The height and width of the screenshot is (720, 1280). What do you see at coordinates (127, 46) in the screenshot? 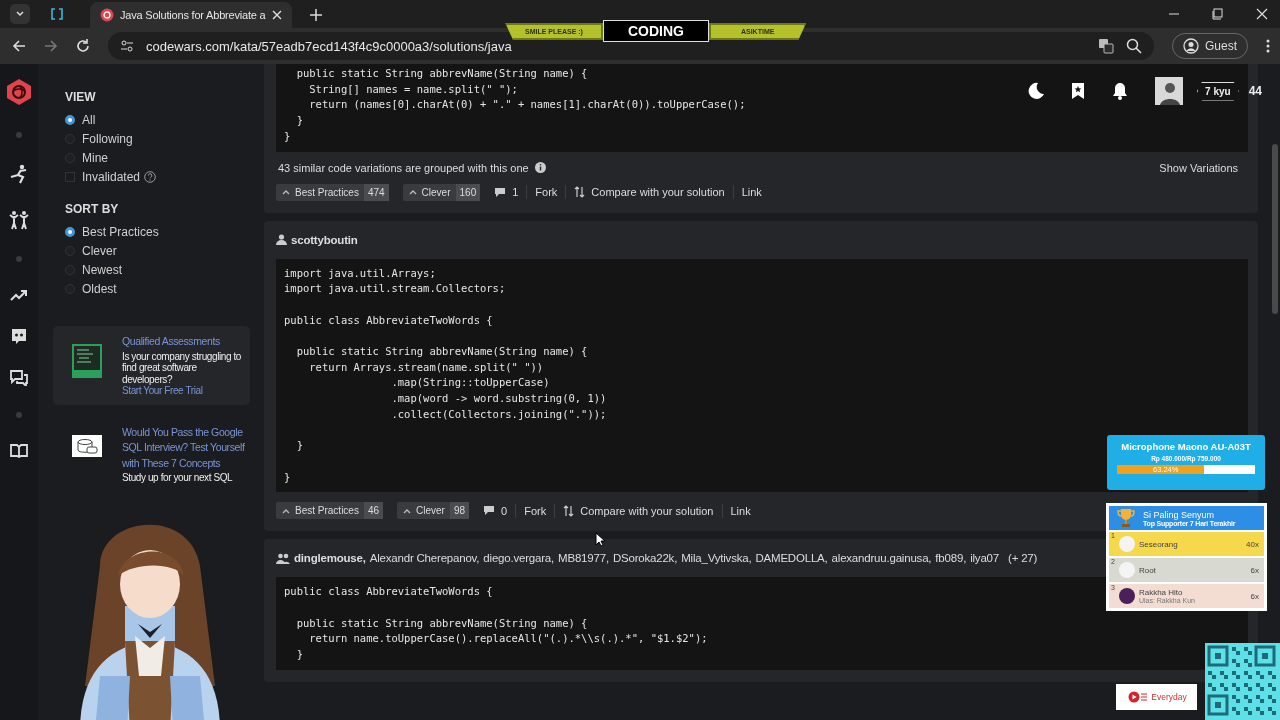
I see `site-info-icon` at bounding box center [127, 46].